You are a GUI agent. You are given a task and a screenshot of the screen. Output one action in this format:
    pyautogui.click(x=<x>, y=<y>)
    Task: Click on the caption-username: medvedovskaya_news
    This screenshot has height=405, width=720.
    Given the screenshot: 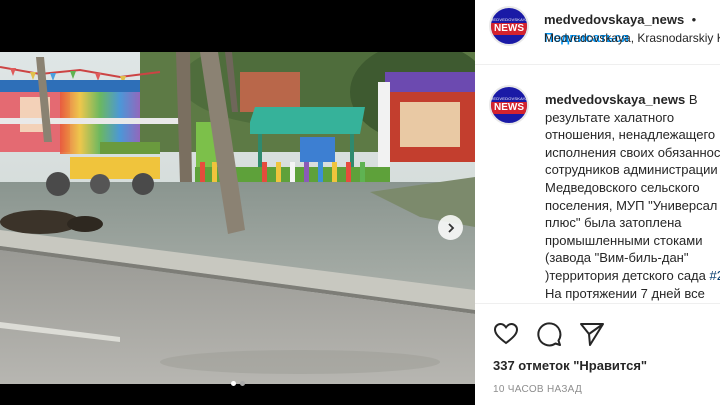 What is the action you would take?
    pyautogui.click(x=615, y=99)
    